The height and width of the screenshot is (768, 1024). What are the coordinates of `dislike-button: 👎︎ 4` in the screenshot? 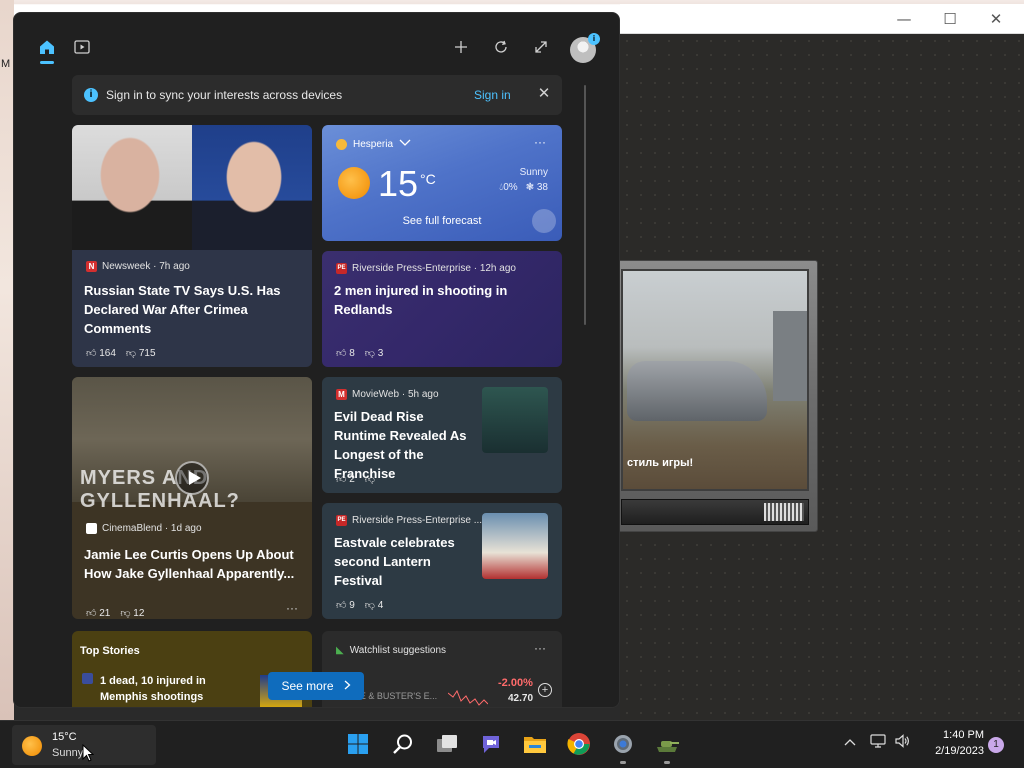 It's located at (374, 605).